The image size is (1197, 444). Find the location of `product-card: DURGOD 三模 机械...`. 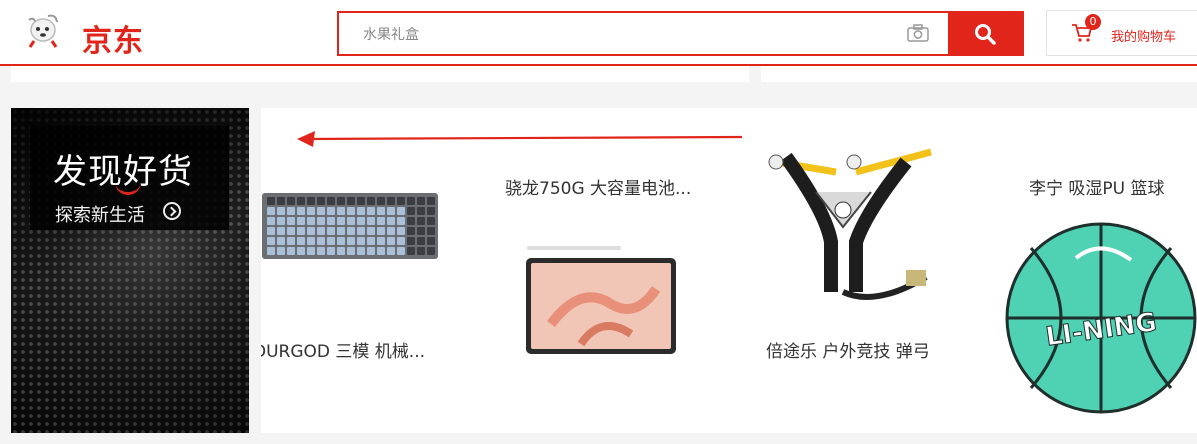

product-card: DURGOD 三模 机械... is located at coordinates (376, 270).